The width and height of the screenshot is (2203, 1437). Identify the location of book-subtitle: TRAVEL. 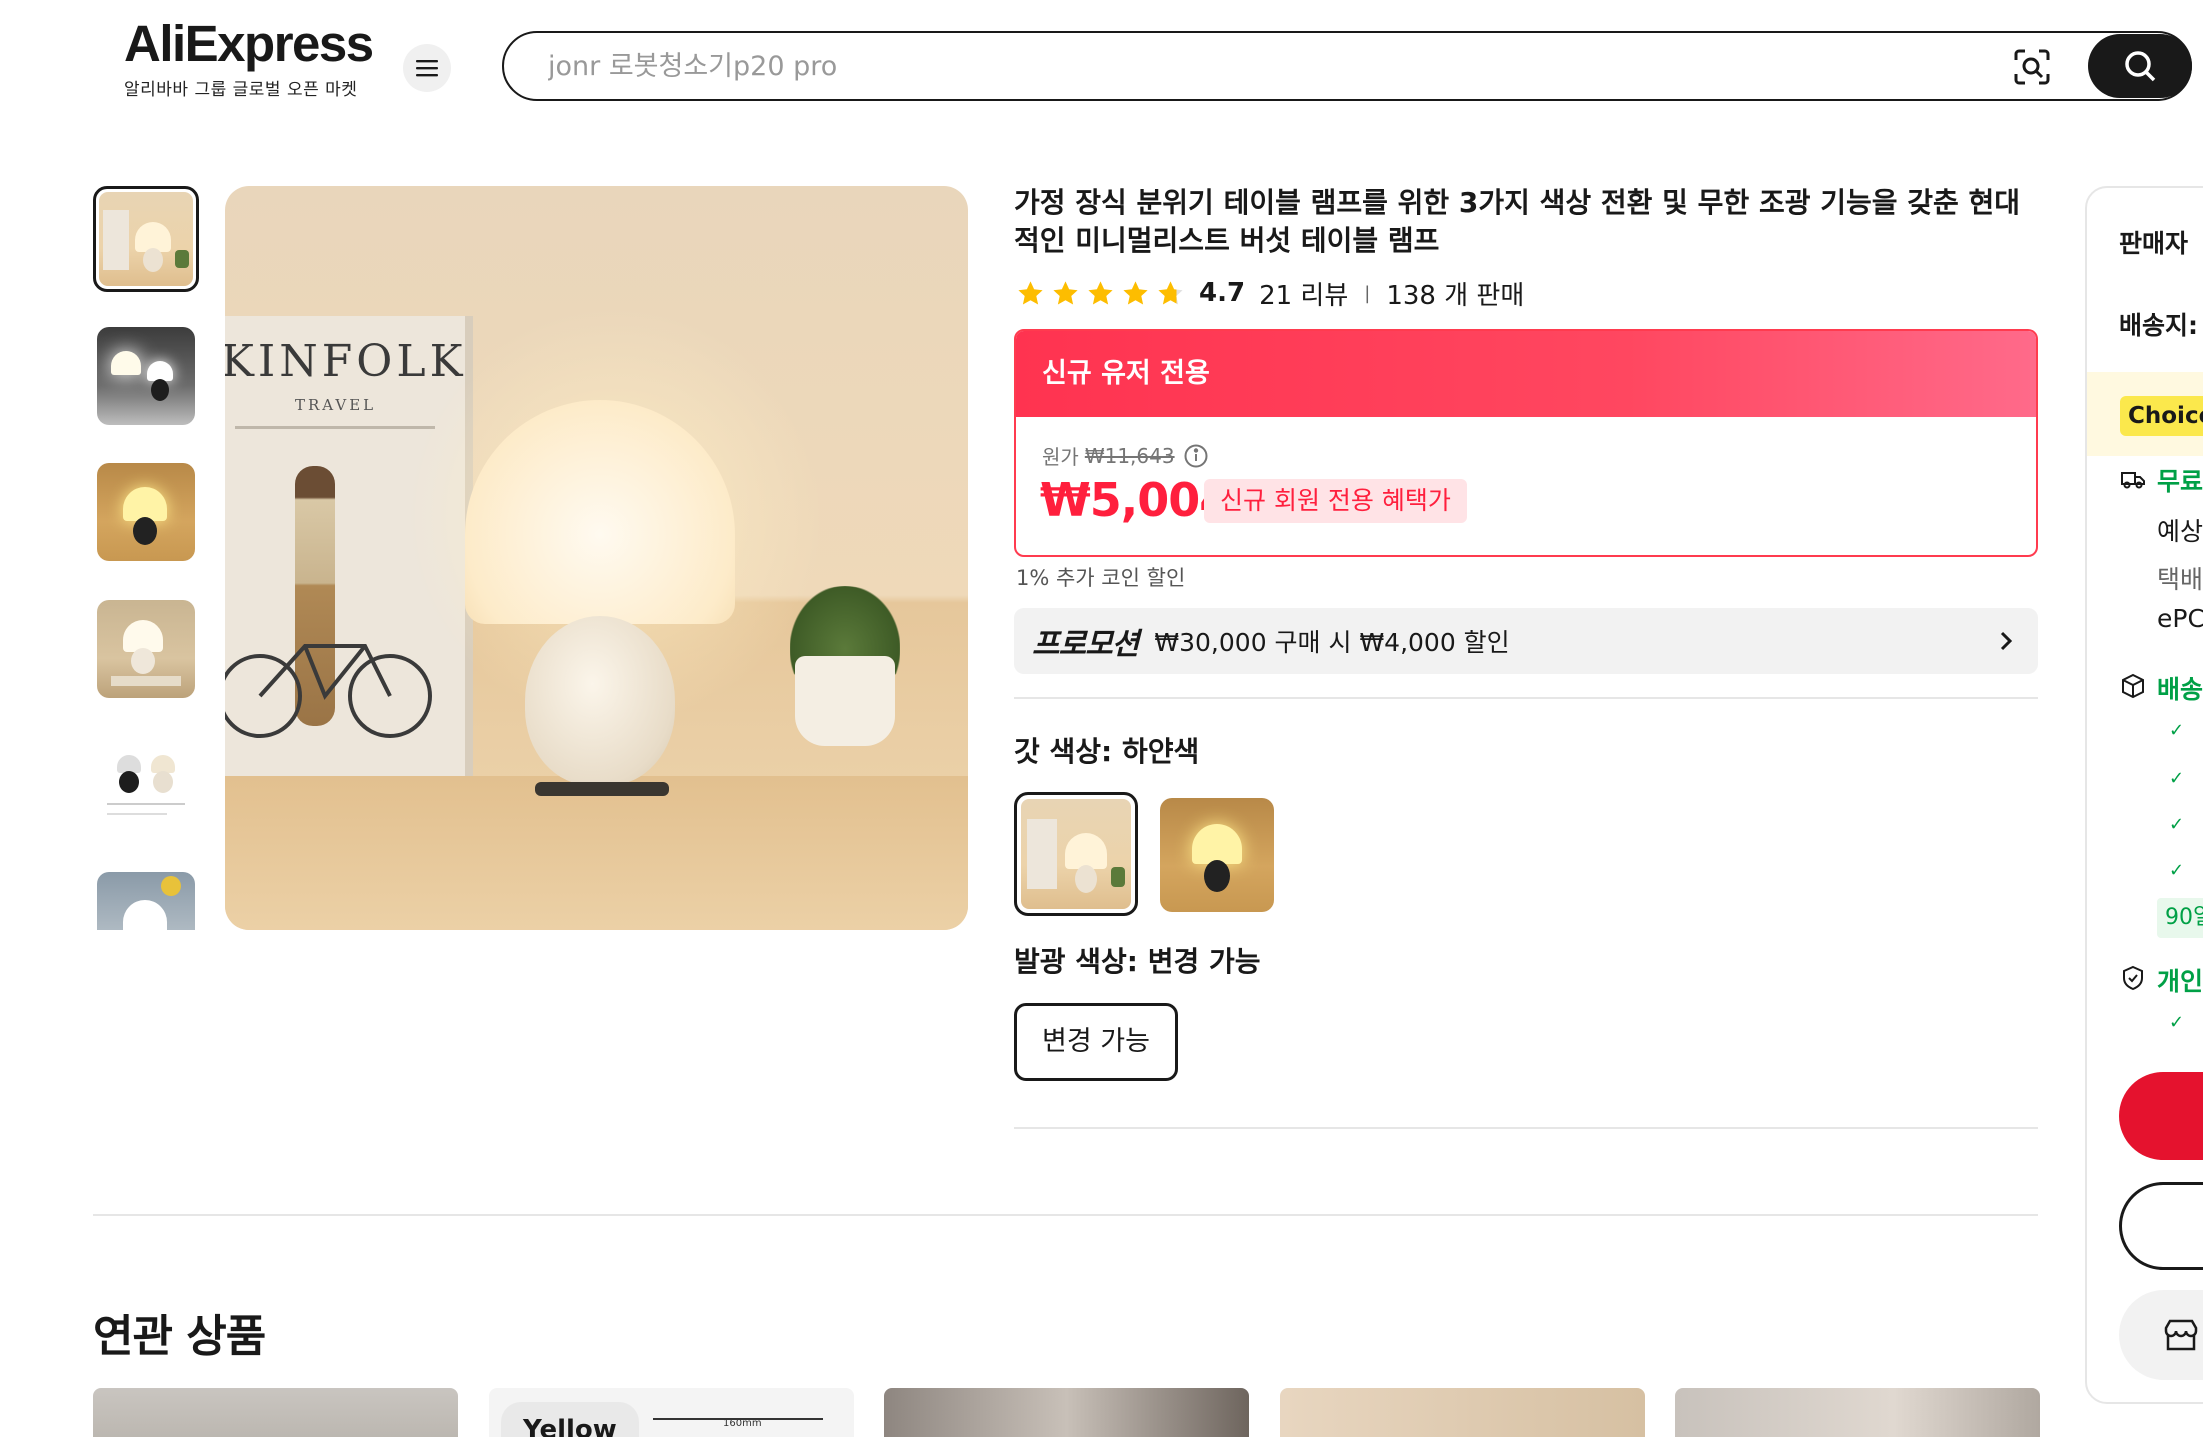
(336, 405).